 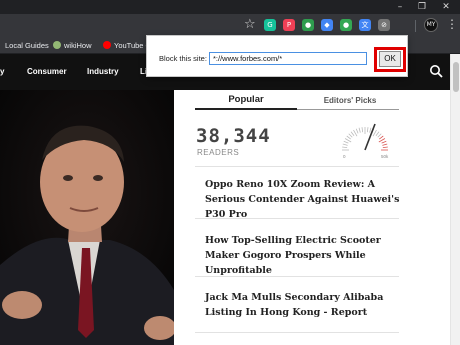 What do you see at coordinates (233, 136) in the screenshot?
I see `readers-count: 38,344` at bounding box center [233, 136].